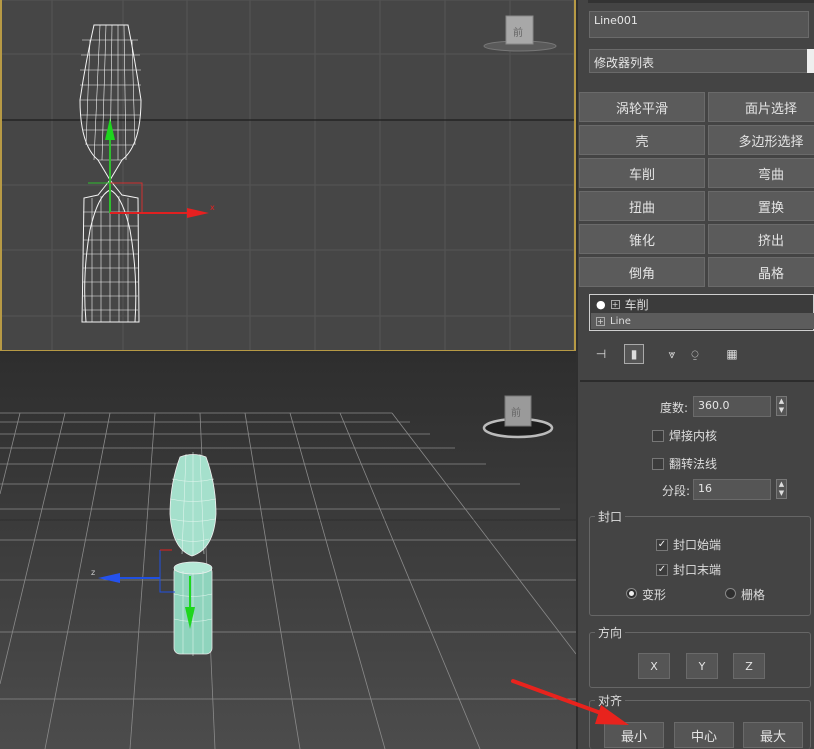  What do you see at coordinates (761, 173) in the screenshot?
I see `modifier-button: 弯曲` at bounding box center [761, 173].